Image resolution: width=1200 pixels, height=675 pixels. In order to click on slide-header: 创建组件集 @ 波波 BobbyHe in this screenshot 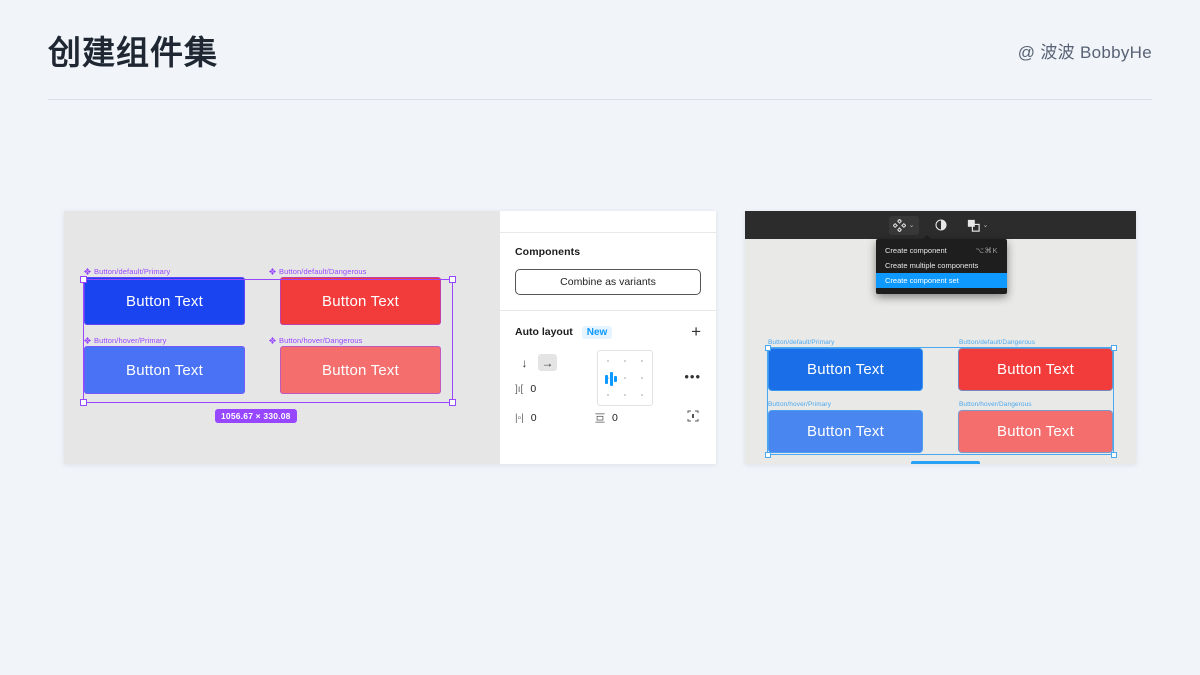, I will do `click(600, 50)`.